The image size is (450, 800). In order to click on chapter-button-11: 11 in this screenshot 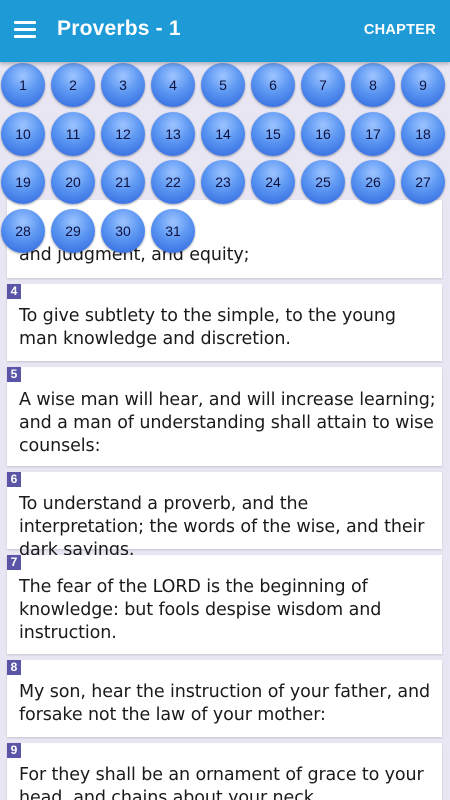, I will do `click(73, 133)`.